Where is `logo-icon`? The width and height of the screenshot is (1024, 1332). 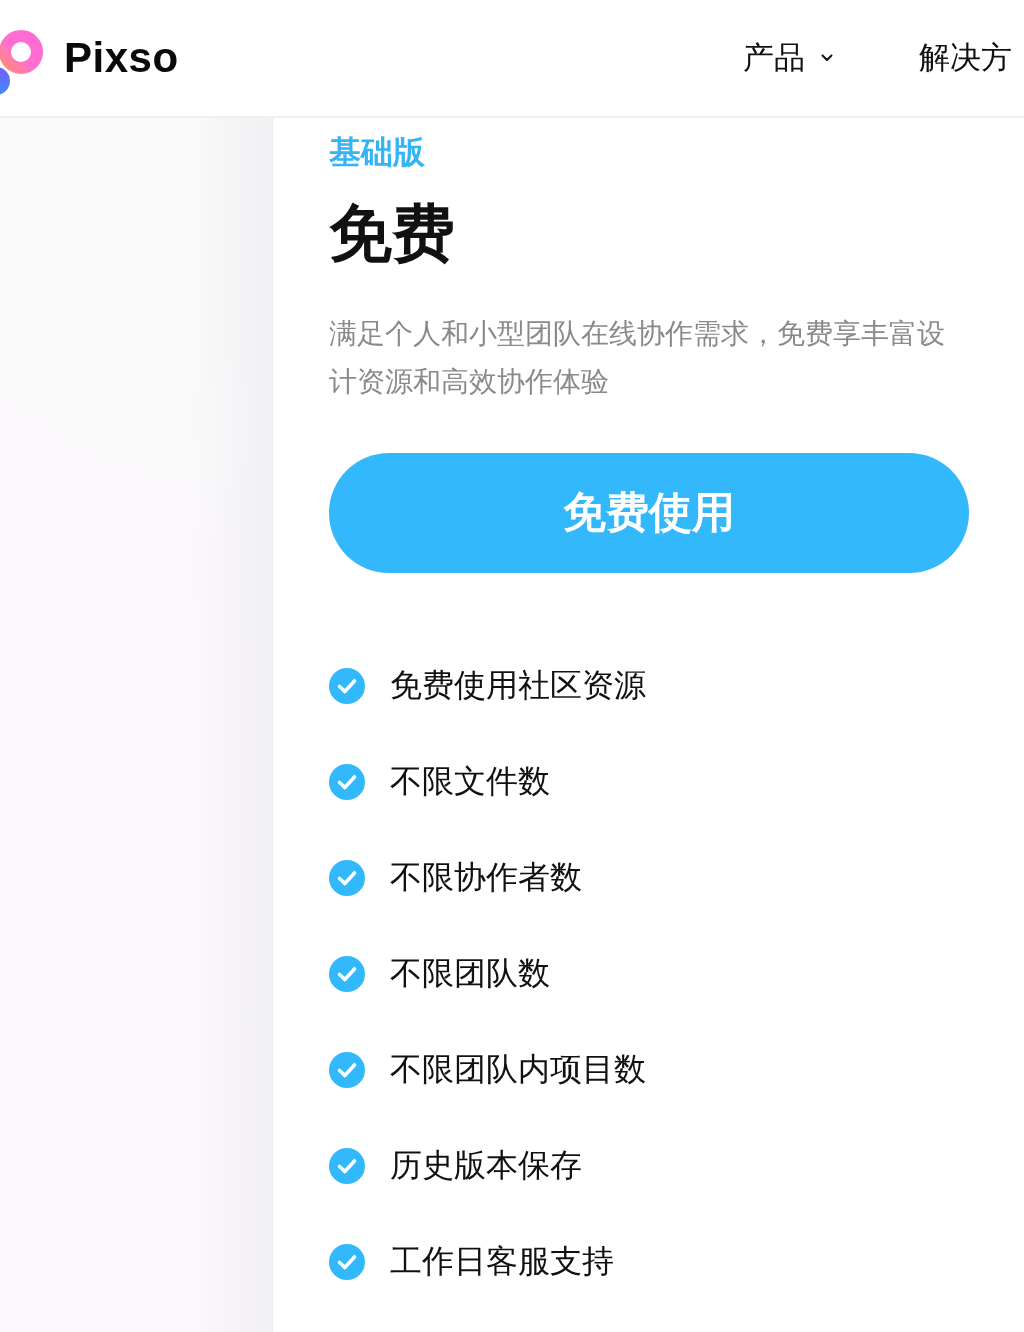 logo-icon is located at coordinates (23, 63).